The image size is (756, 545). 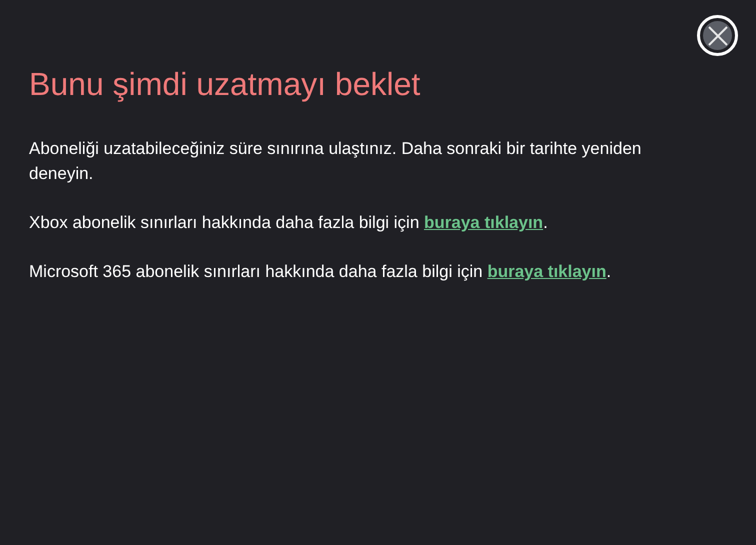 I want to click on close-button, so click(x=717, y=35).